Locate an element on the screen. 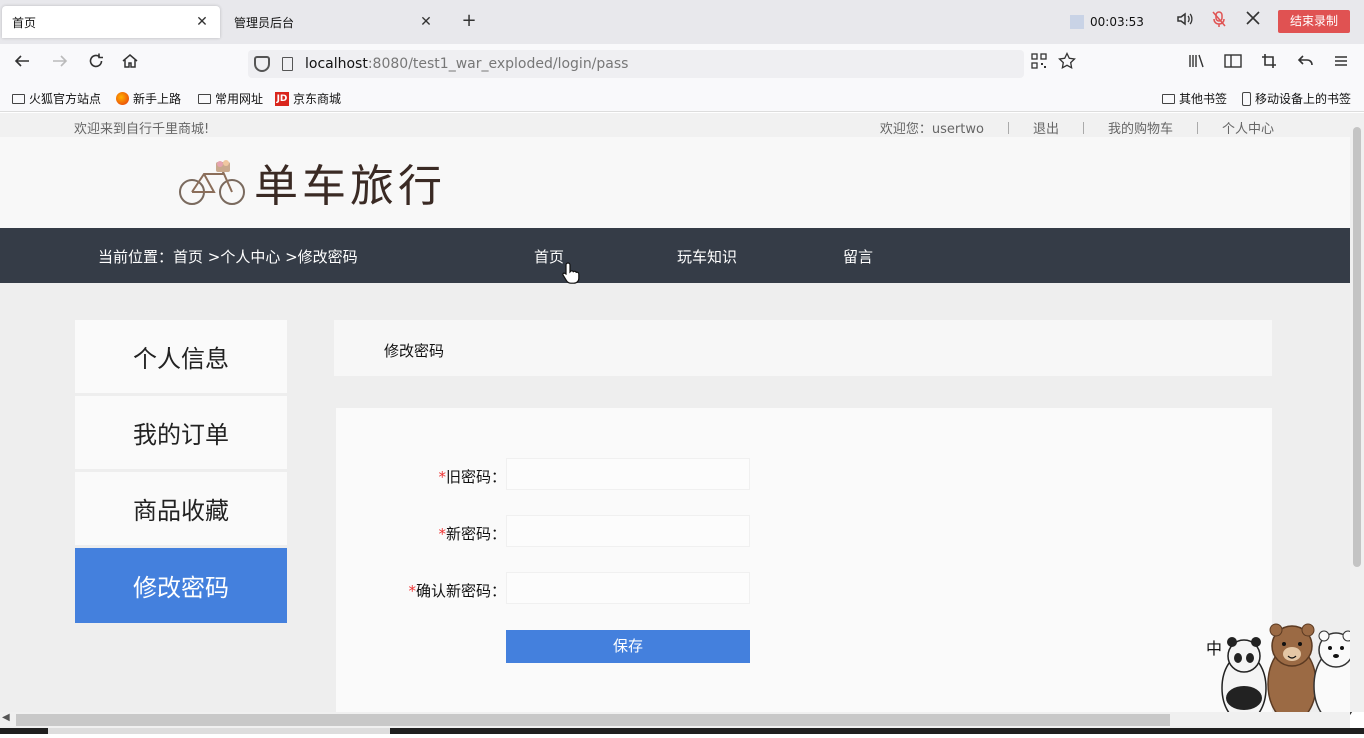  sidebar-item-favorites: 商品收藏 is located at coordinates (181, 508).